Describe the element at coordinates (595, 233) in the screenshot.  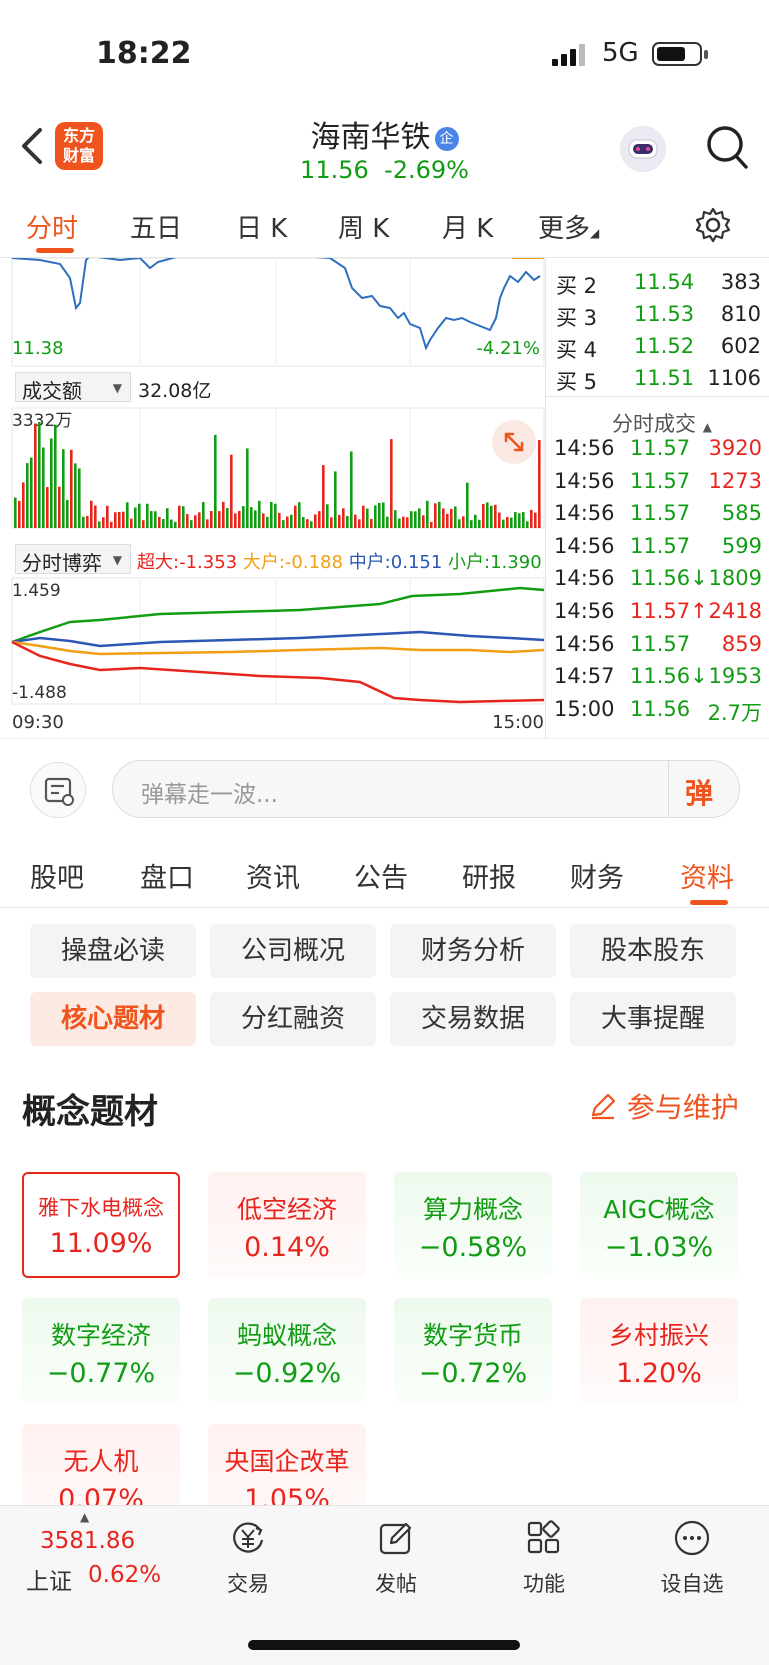
I see `more-caret-icon: ◢` at that location.